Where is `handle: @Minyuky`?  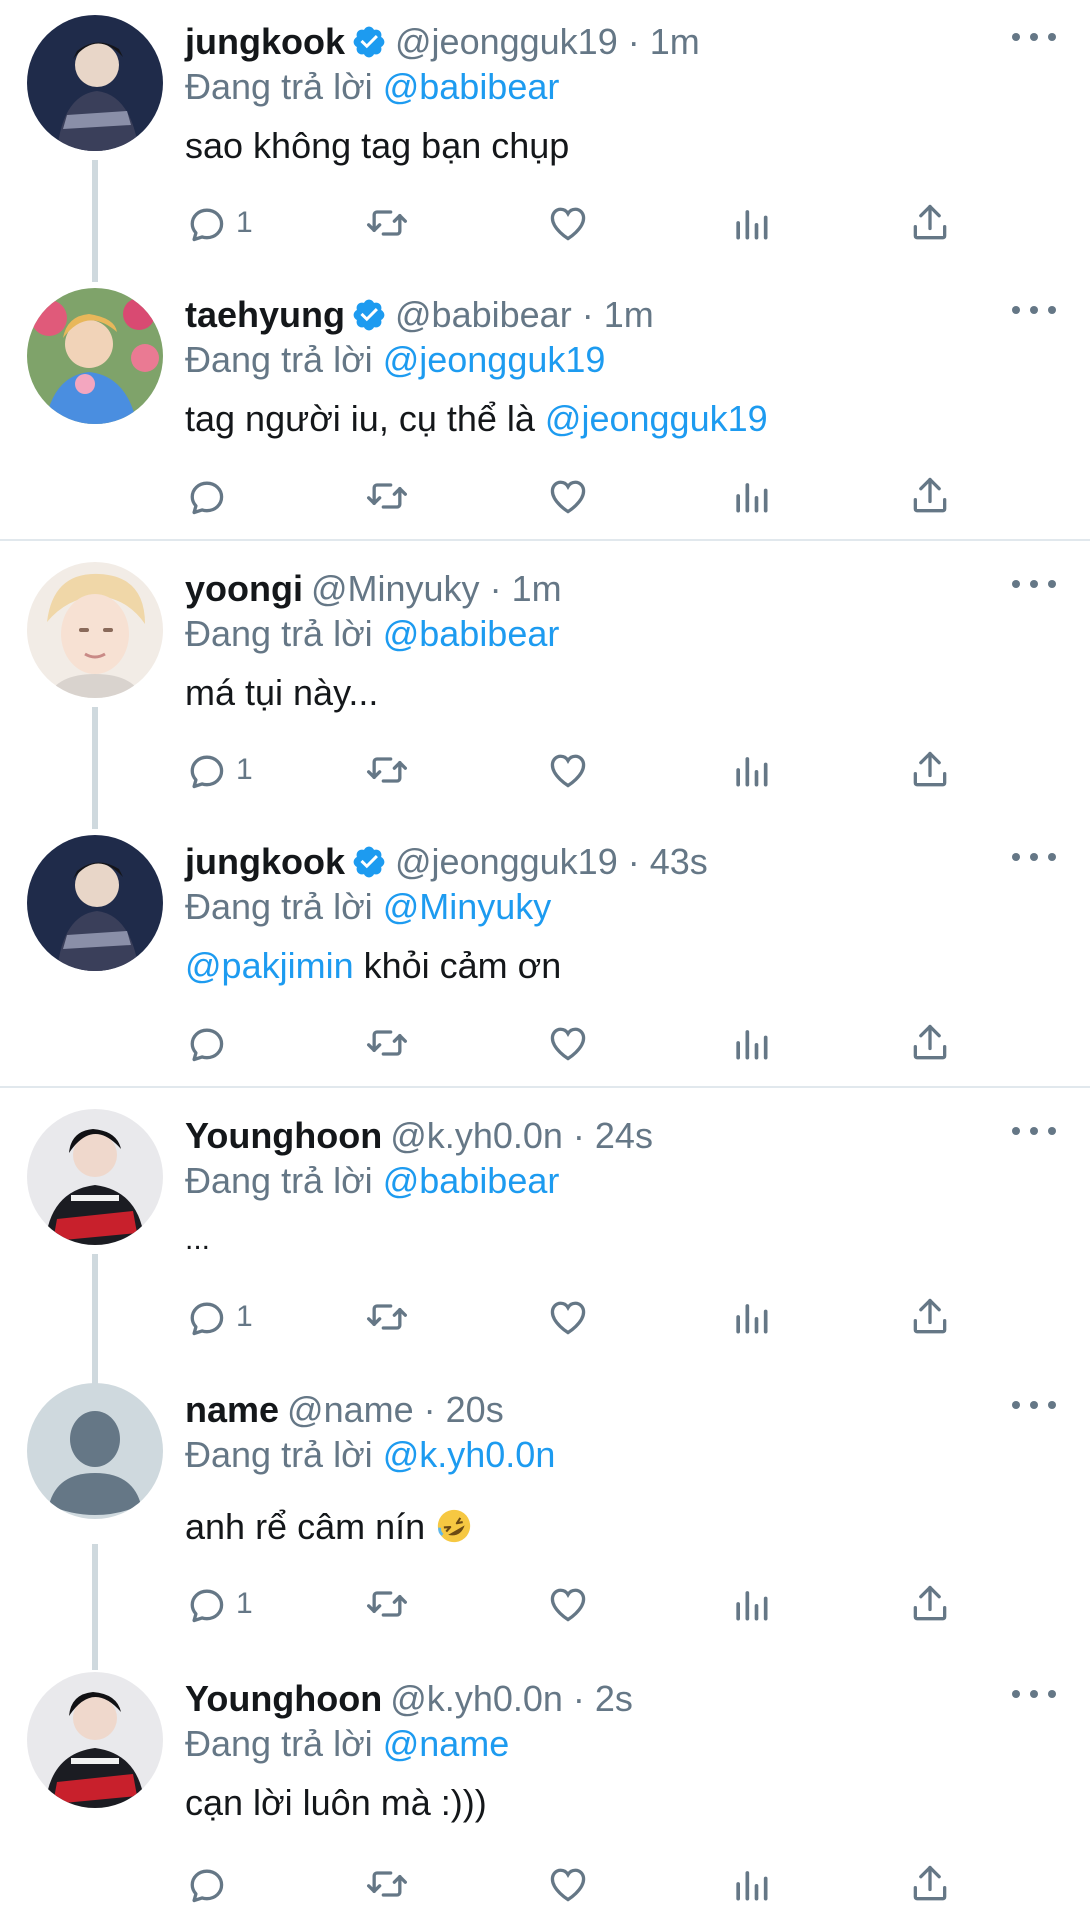
handle: @Minyuky is located at coordinates (395, 588).